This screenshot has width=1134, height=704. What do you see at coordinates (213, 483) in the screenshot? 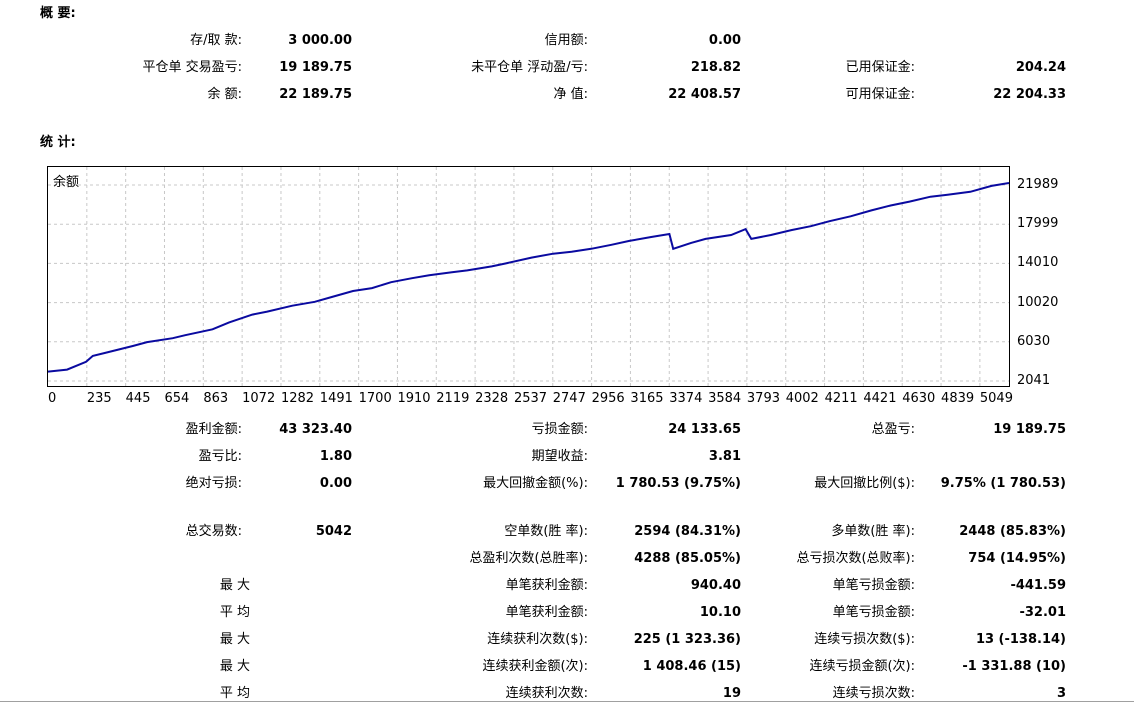
I see `abs-drawdown-label: 绝对亏损:` at bounding box center [213, 483].